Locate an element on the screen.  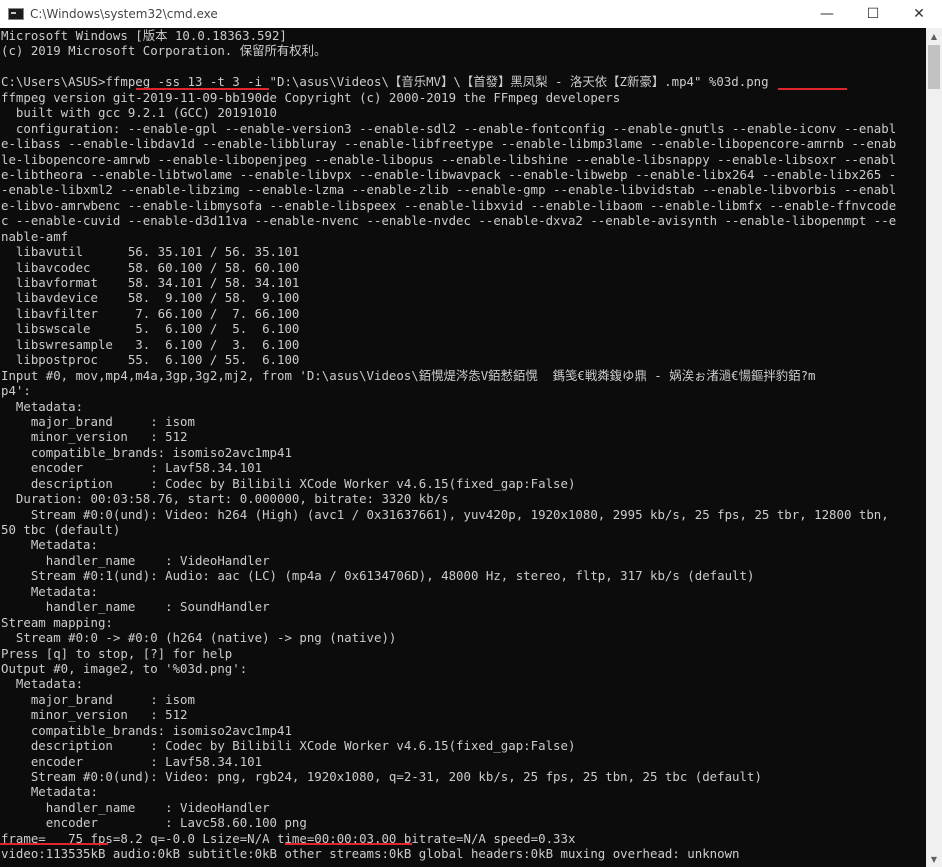
annotation-underline-time is located at coordinates (348, 844).